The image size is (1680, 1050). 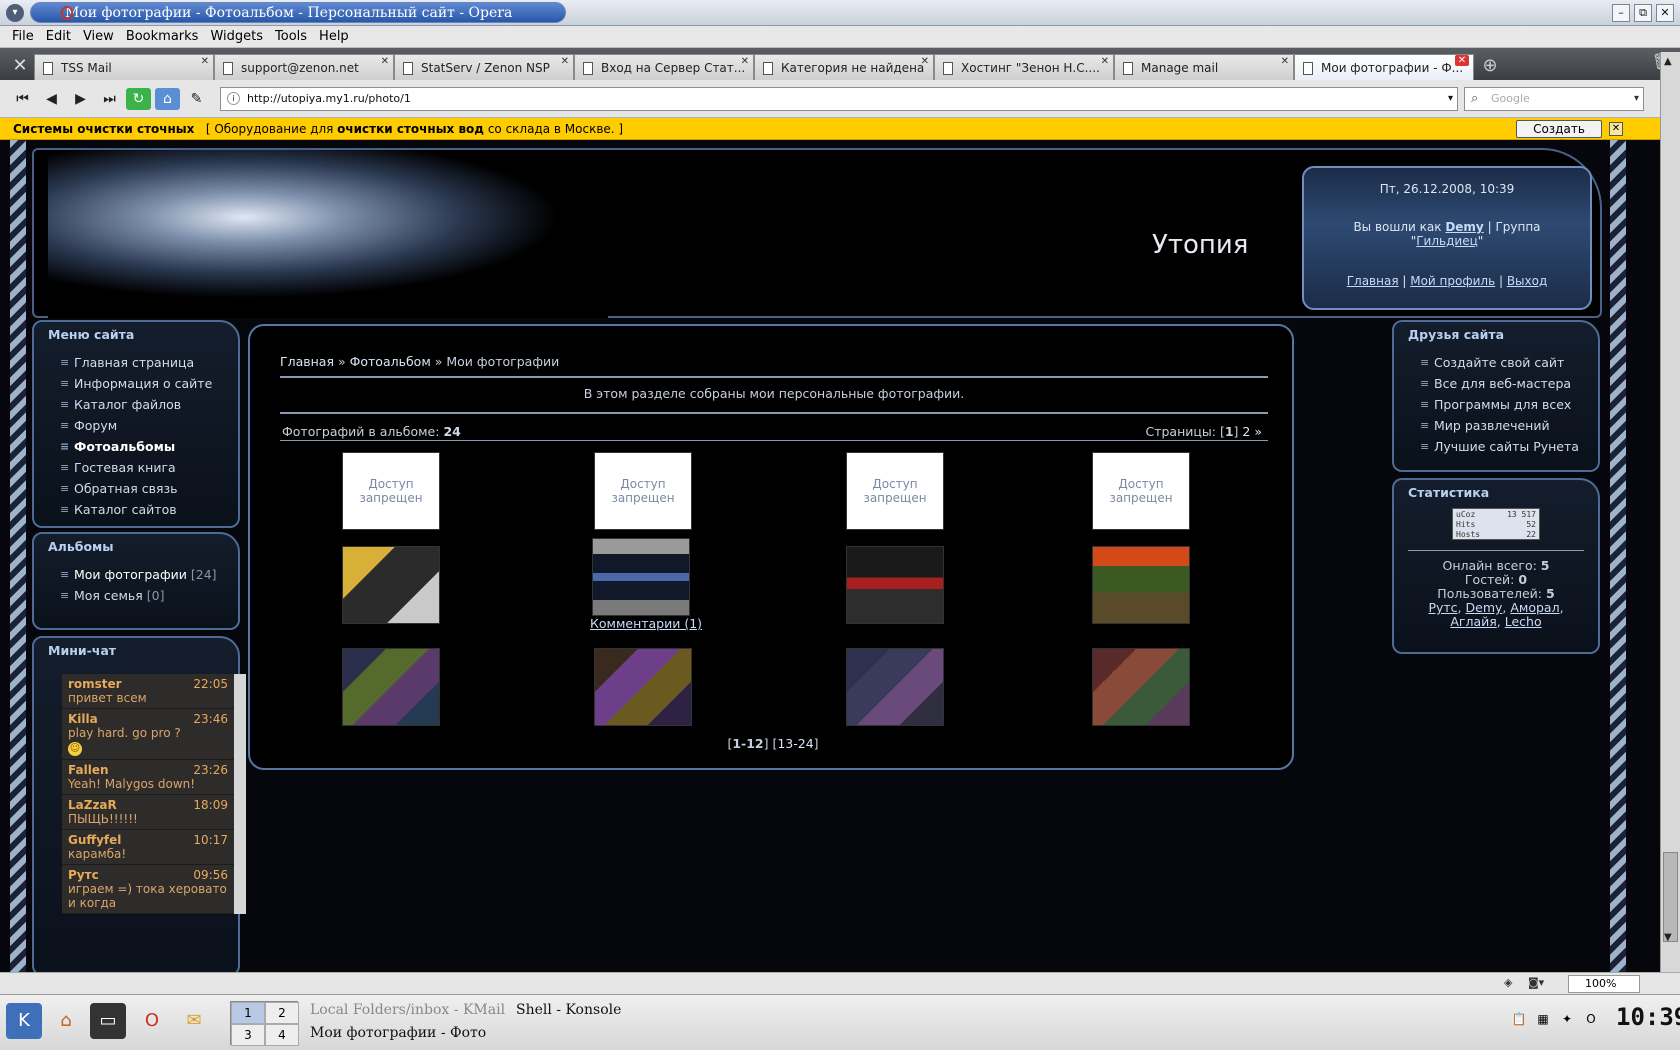 What do you see at coordinates (83, 719) in the screenshot?
I see `chat-author: Killa` at bounding box center [83, 719].